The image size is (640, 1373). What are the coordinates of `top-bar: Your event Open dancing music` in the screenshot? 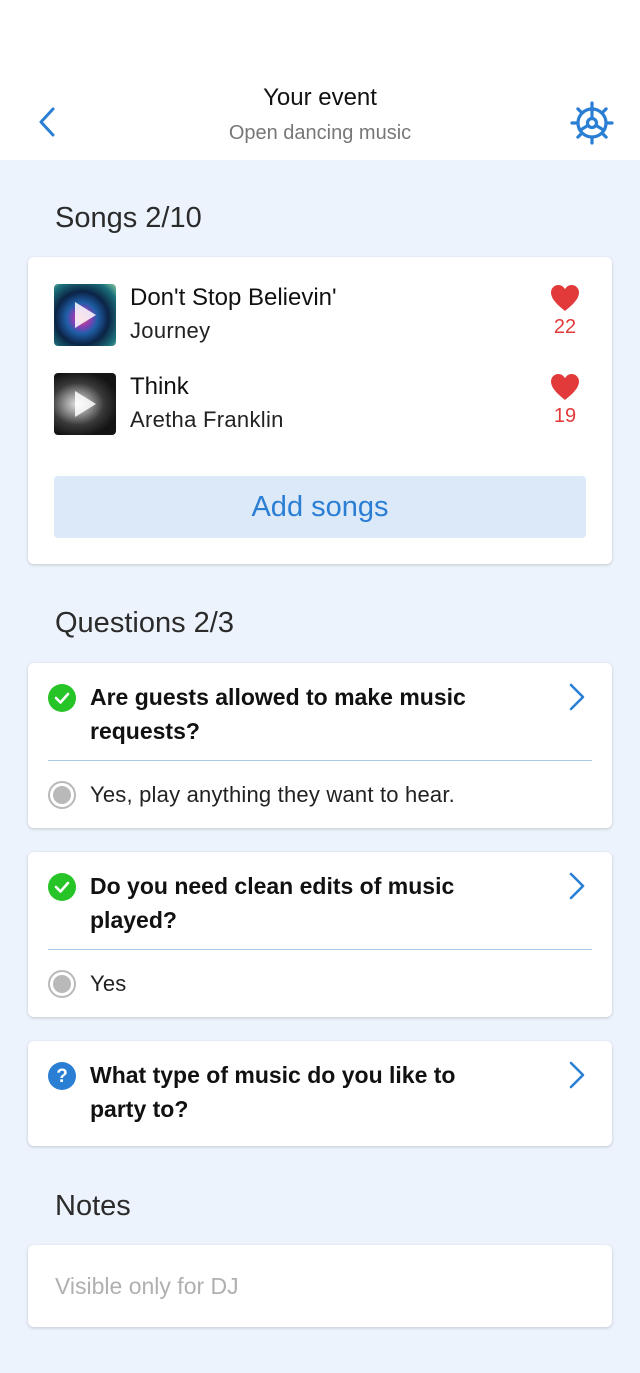 It's located at (320, 80).